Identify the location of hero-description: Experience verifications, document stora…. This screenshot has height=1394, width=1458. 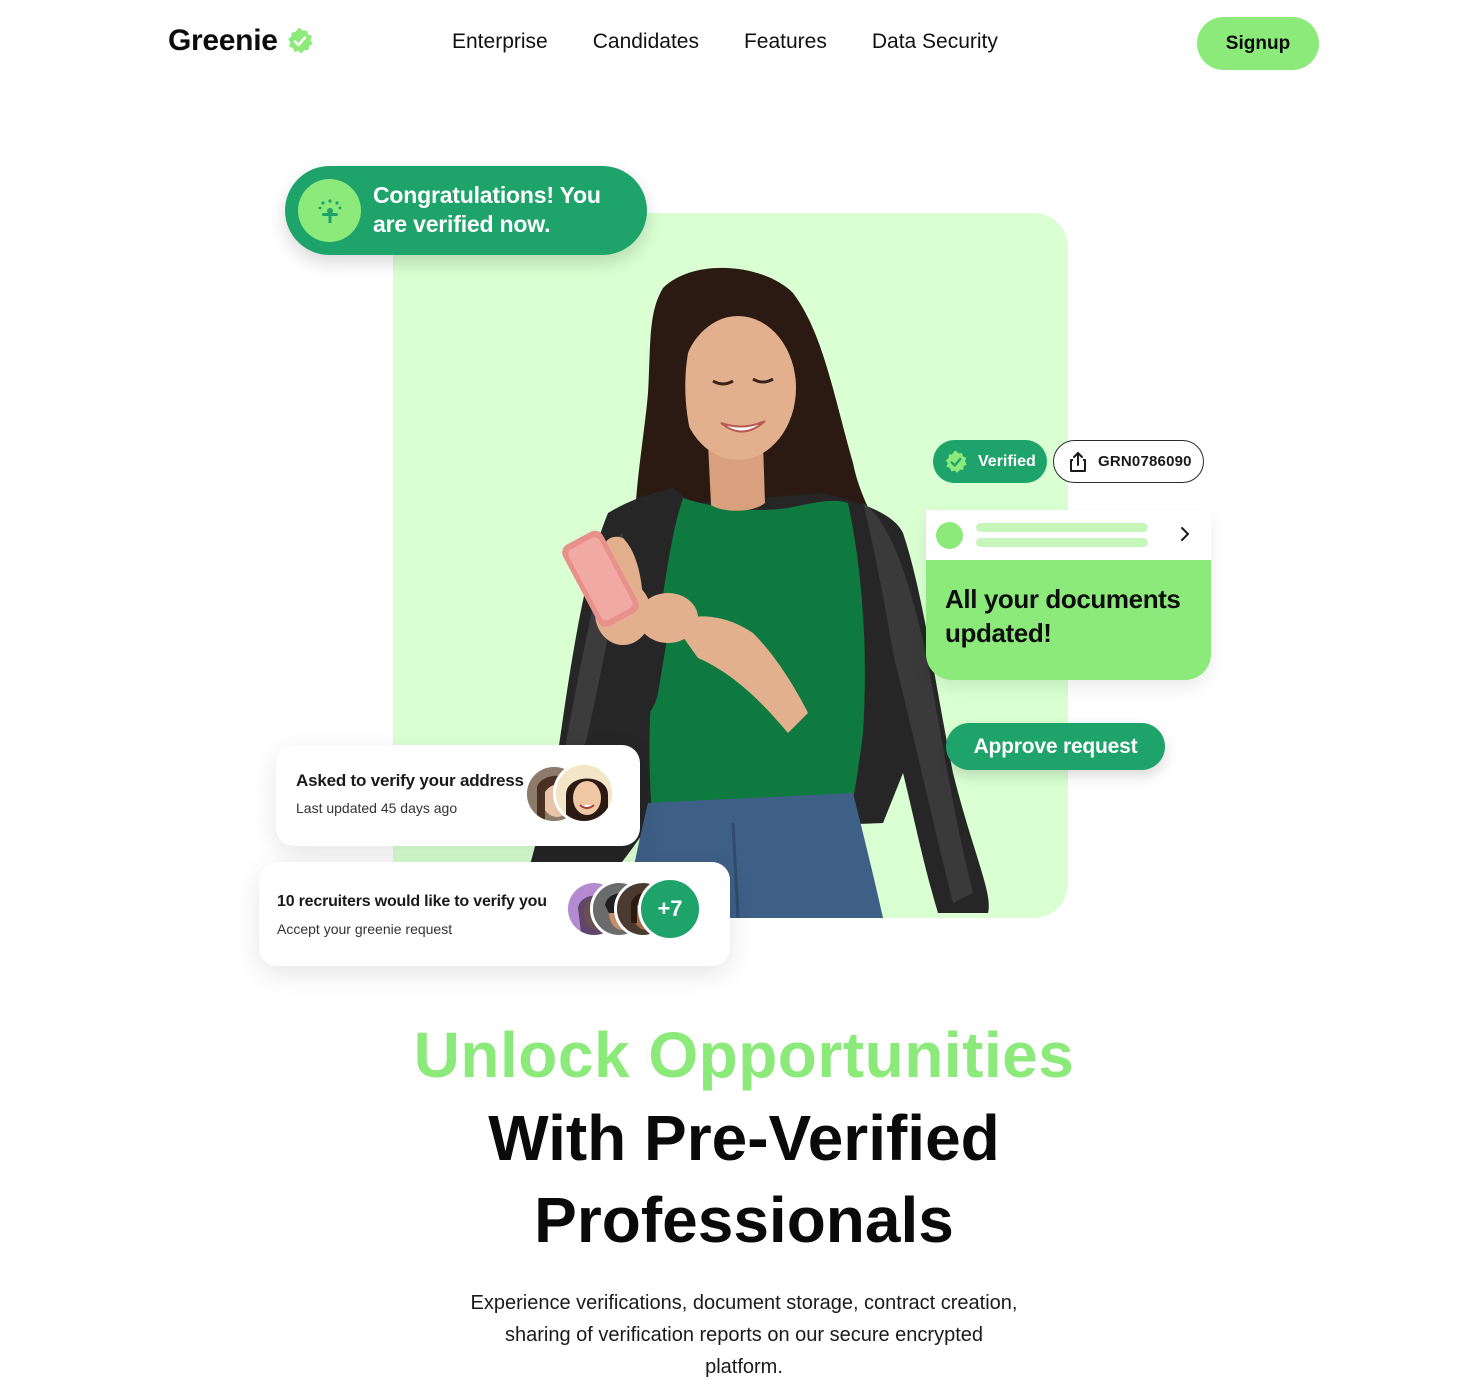
(744, 1335).